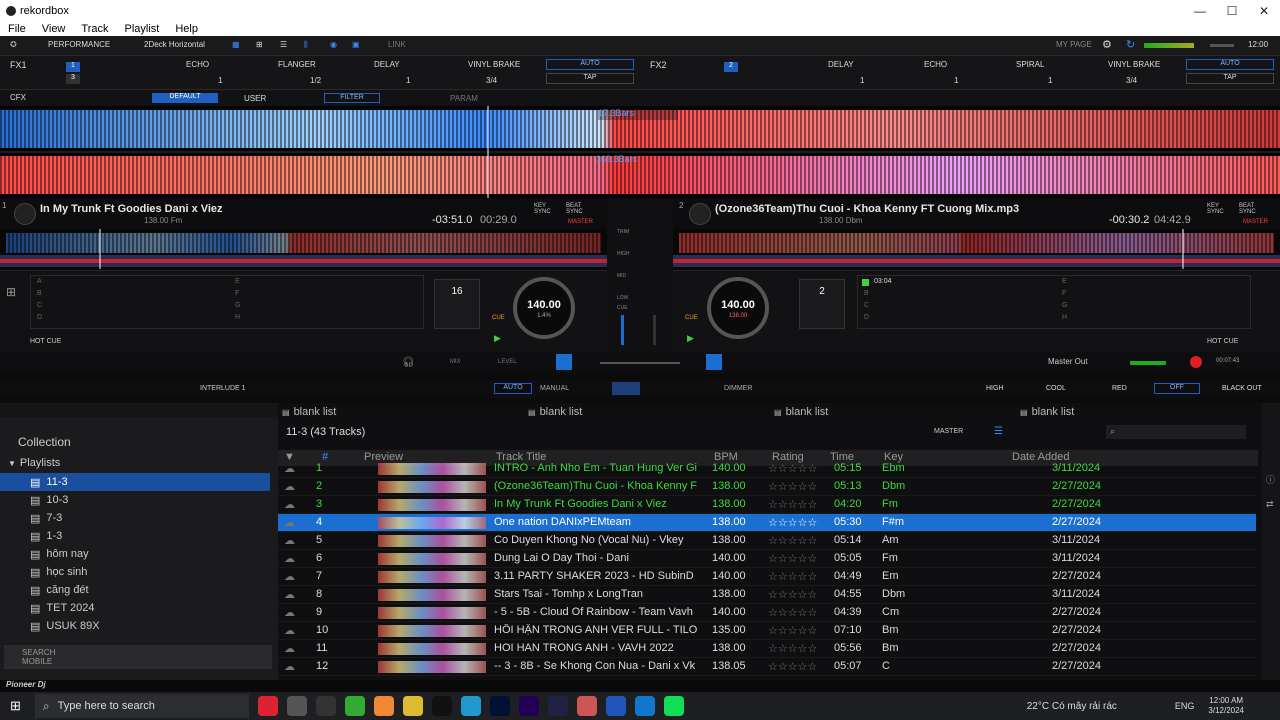 The image size is (1280, 720). I want to click on record-icon: ◉, so click(333, 44).